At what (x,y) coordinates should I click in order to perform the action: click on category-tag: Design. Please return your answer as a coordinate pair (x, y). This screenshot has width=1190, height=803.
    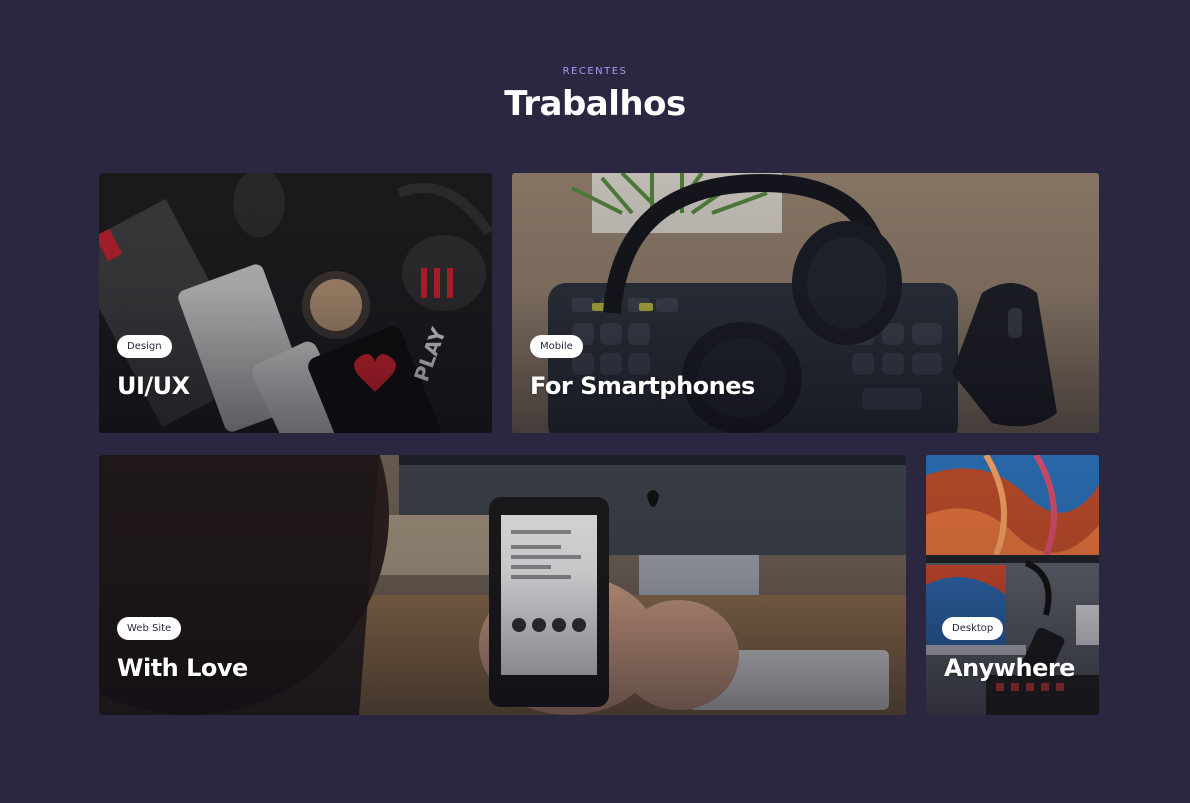
    Looking at the image, I should click on (144, 346).